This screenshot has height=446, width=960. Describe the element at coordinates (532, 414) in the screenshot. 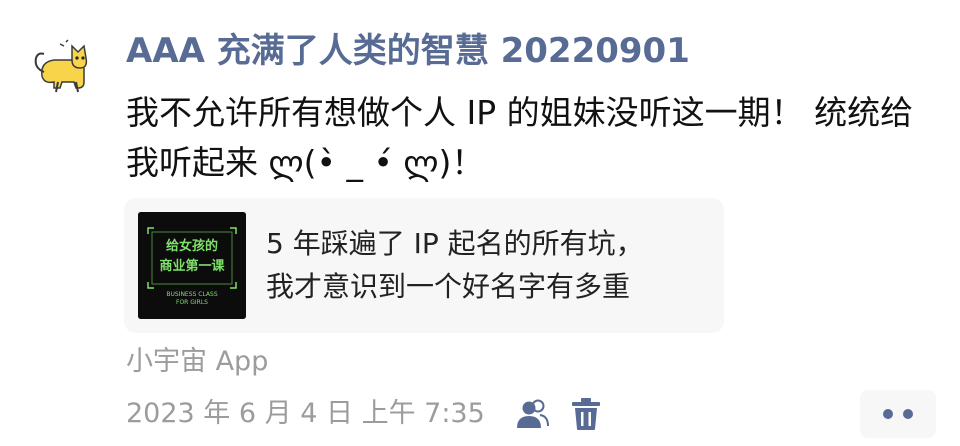

I see `people-icon` at that location.